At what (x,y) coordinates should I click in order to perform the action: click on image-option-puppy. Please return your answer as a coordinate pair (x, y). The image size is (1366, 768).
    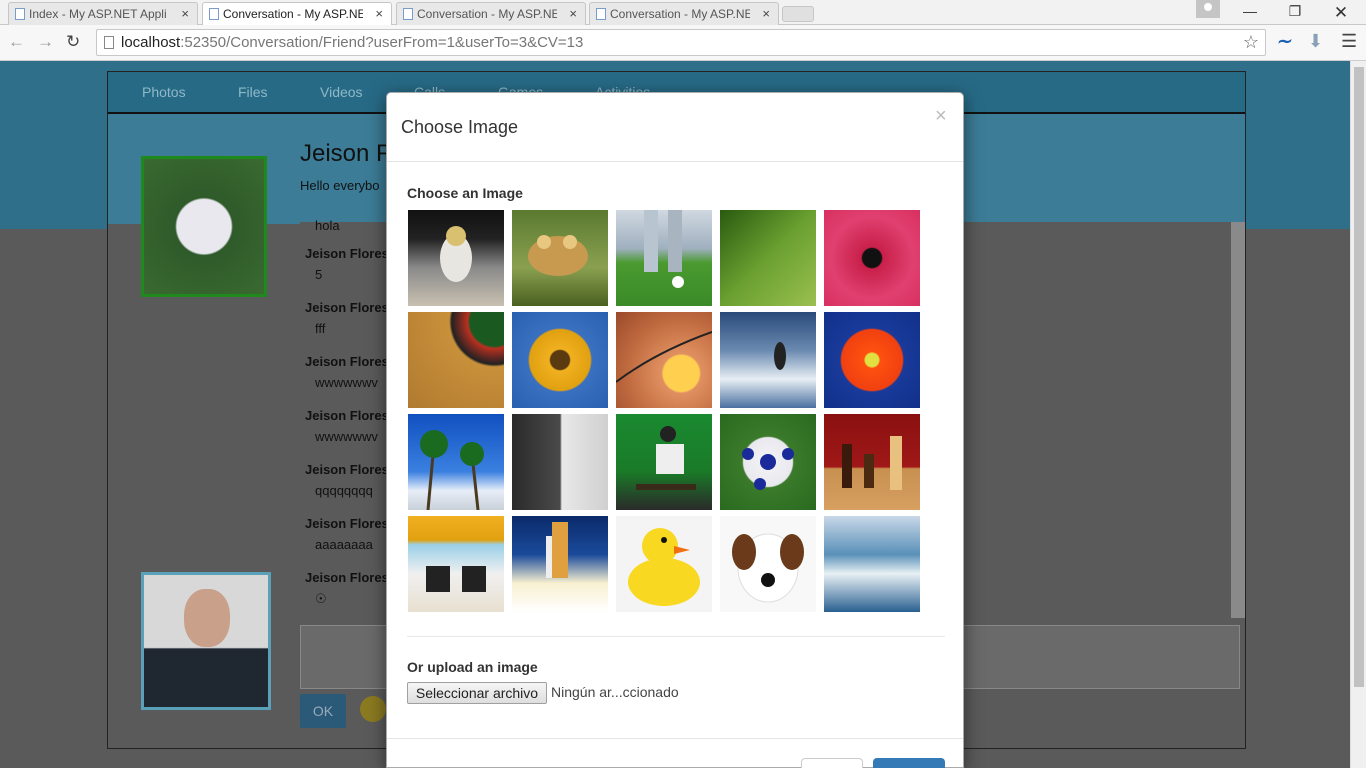
    Looking at the image, I should click on (768, 564).